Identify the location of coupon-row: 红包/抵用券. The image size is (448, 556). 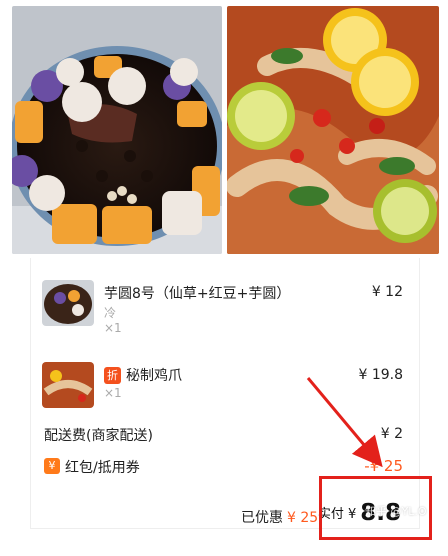
(102, 467).